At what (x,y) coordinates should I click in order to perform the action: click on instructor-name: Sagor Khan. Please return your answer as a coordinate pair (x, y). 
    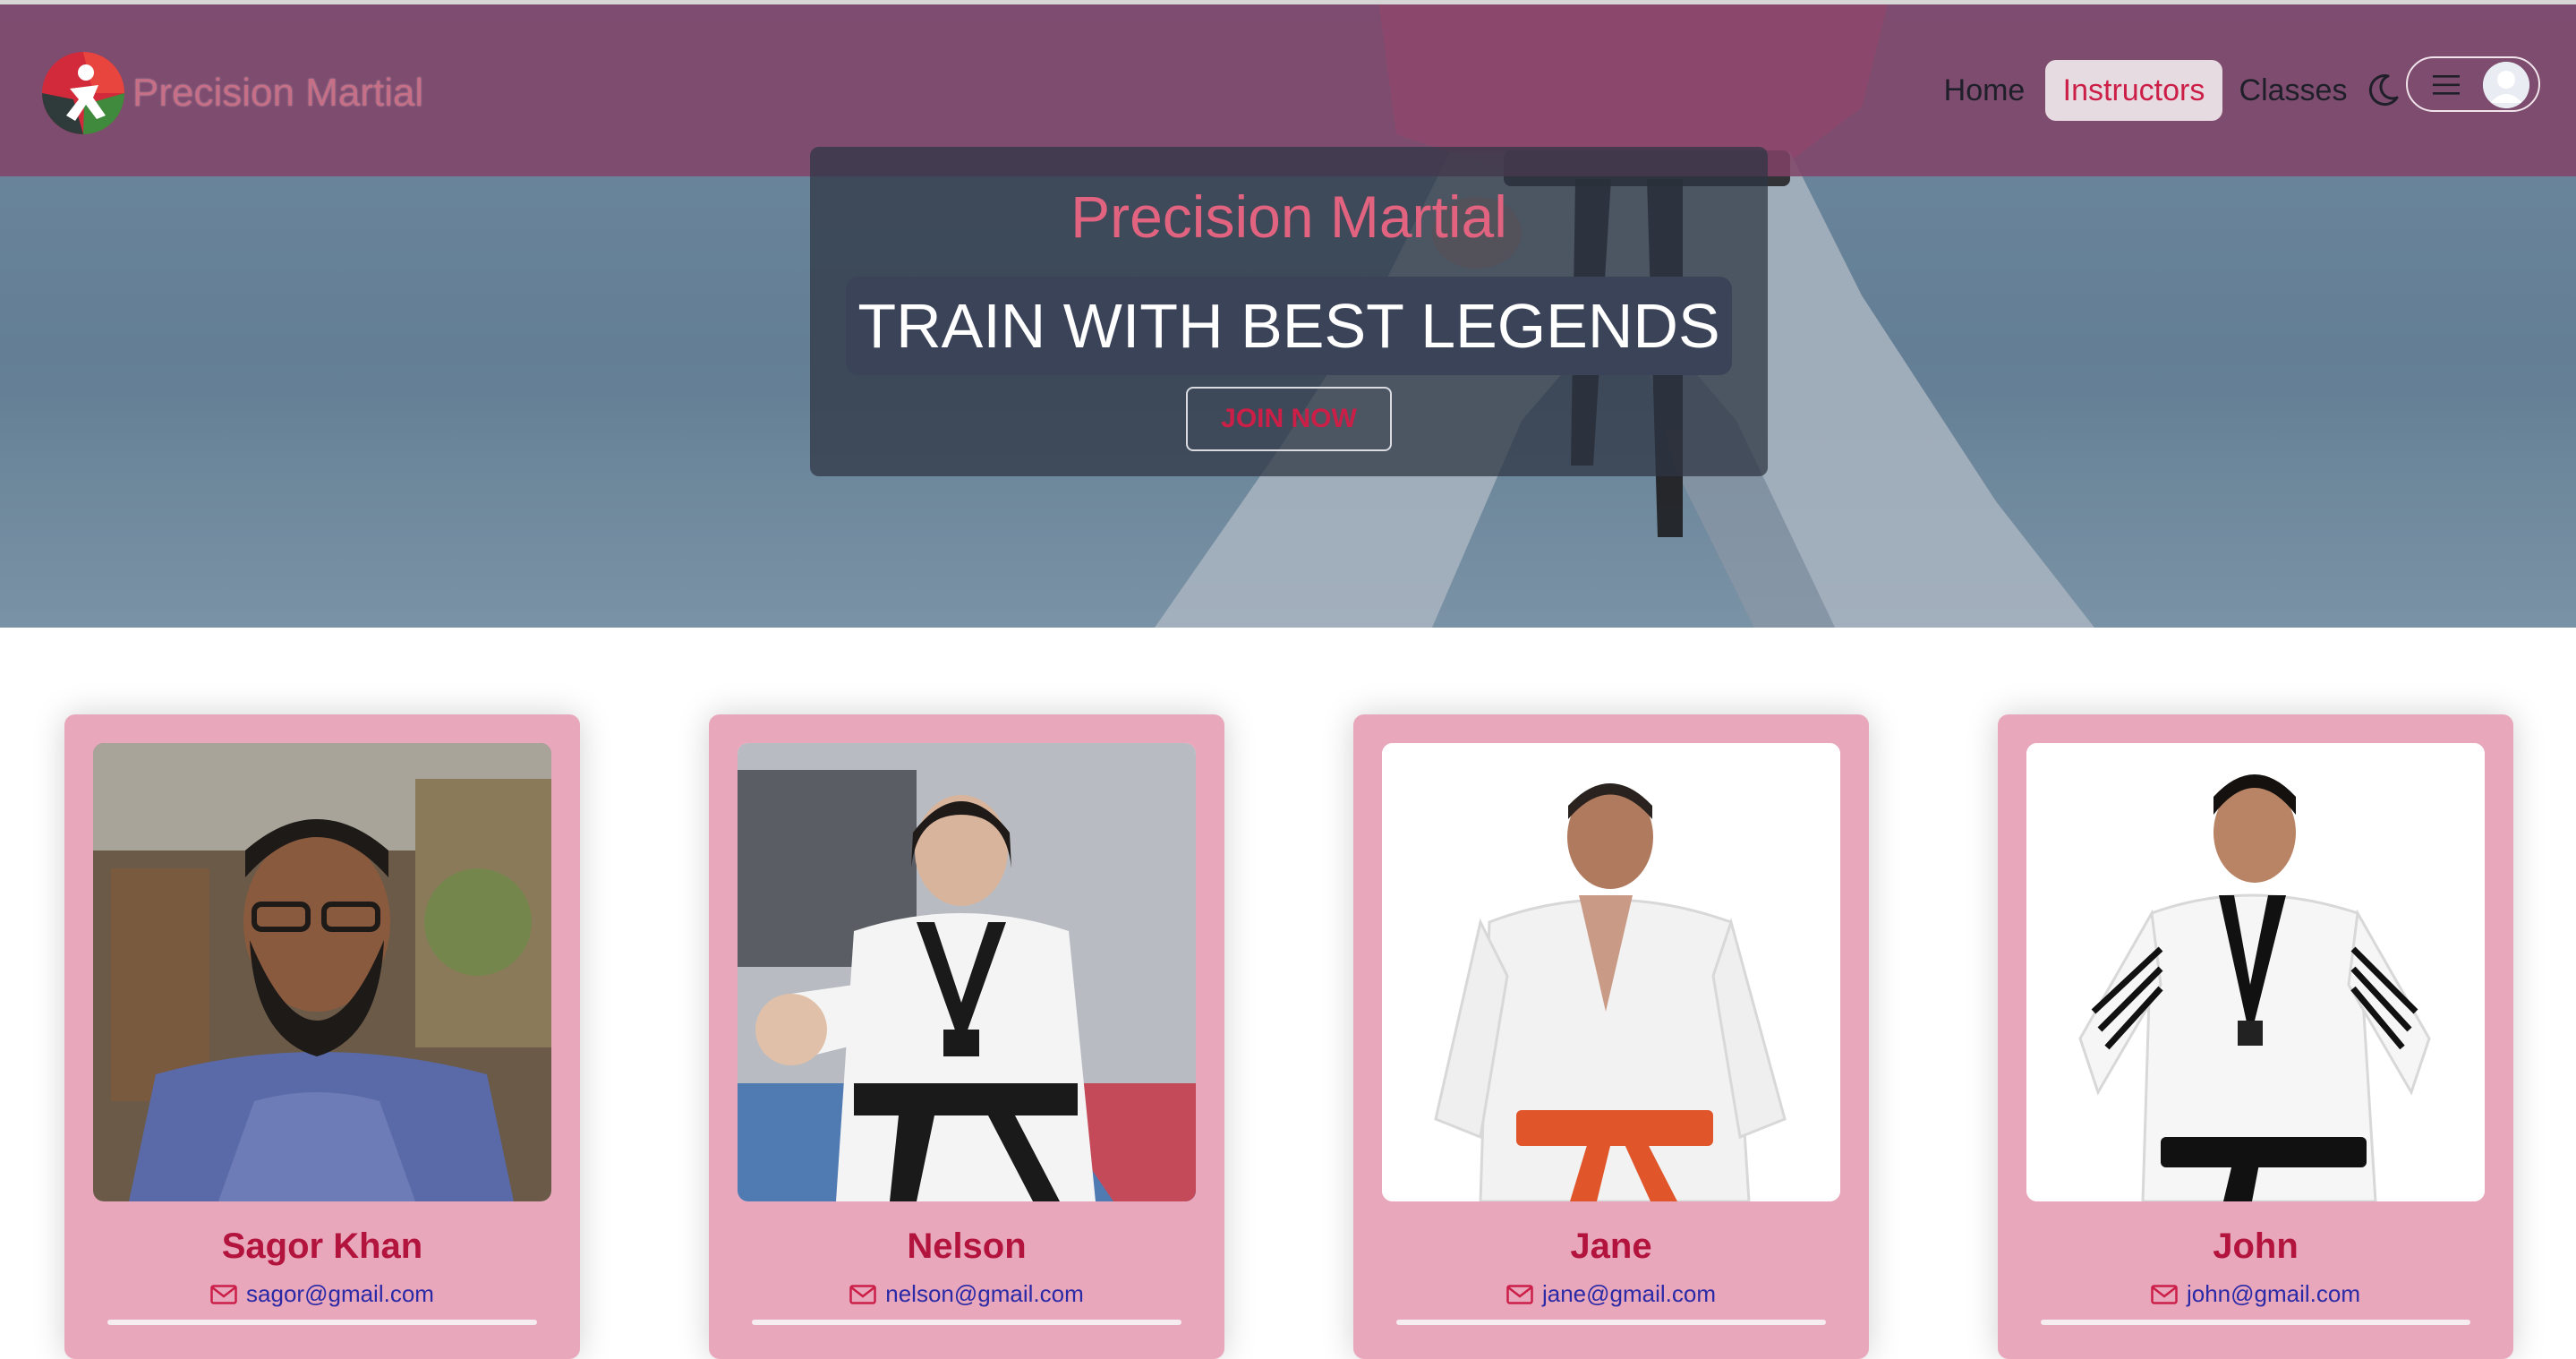
    Looking at the image, I should click on (322, 1246).